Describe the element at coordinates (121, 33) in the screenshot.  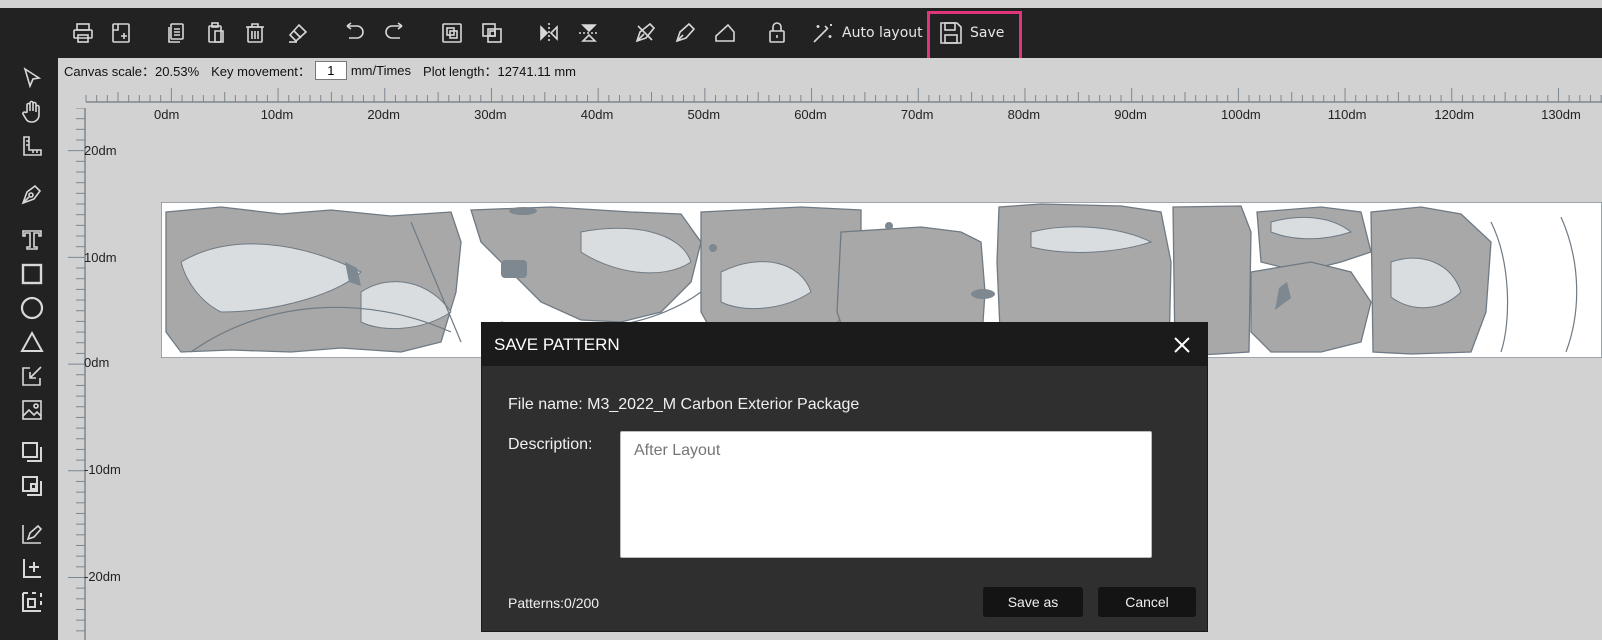
I see `new-file-icon` at that location.